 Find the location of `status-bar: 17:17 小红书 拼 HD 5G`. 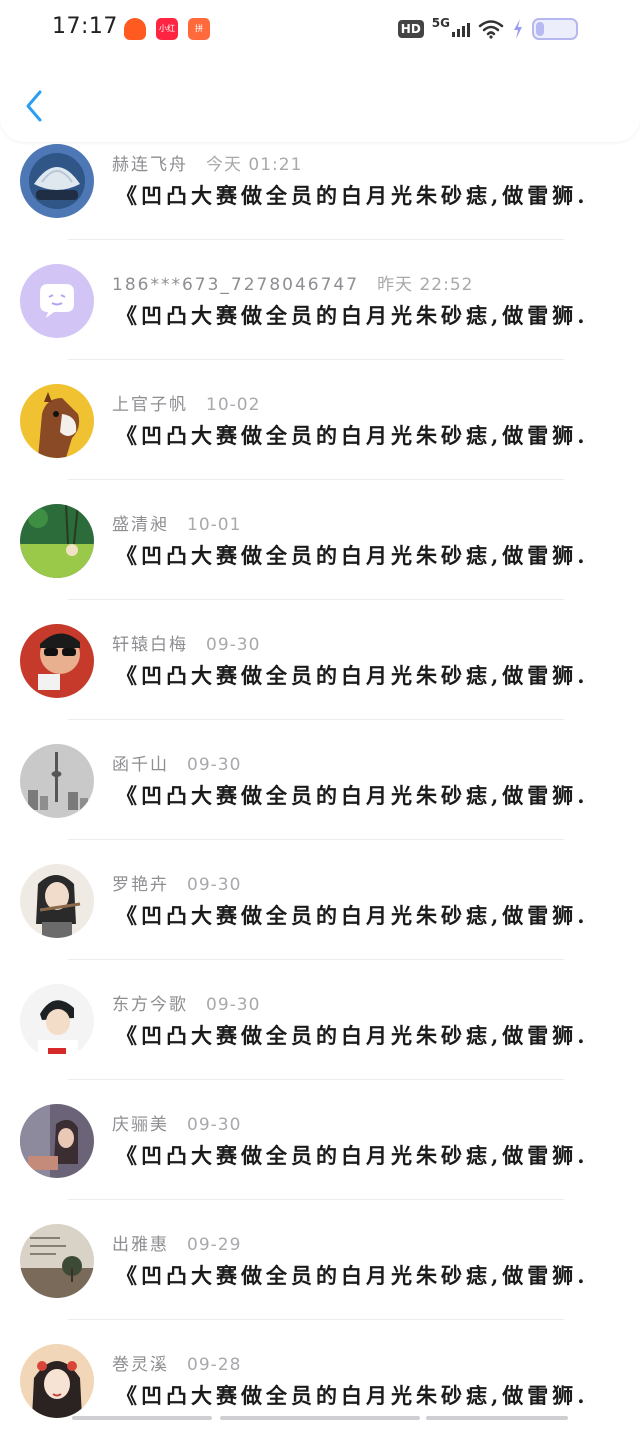

status-bar: 17:17 小红书 拼 HD 5G is located at coordinates (320, 28).